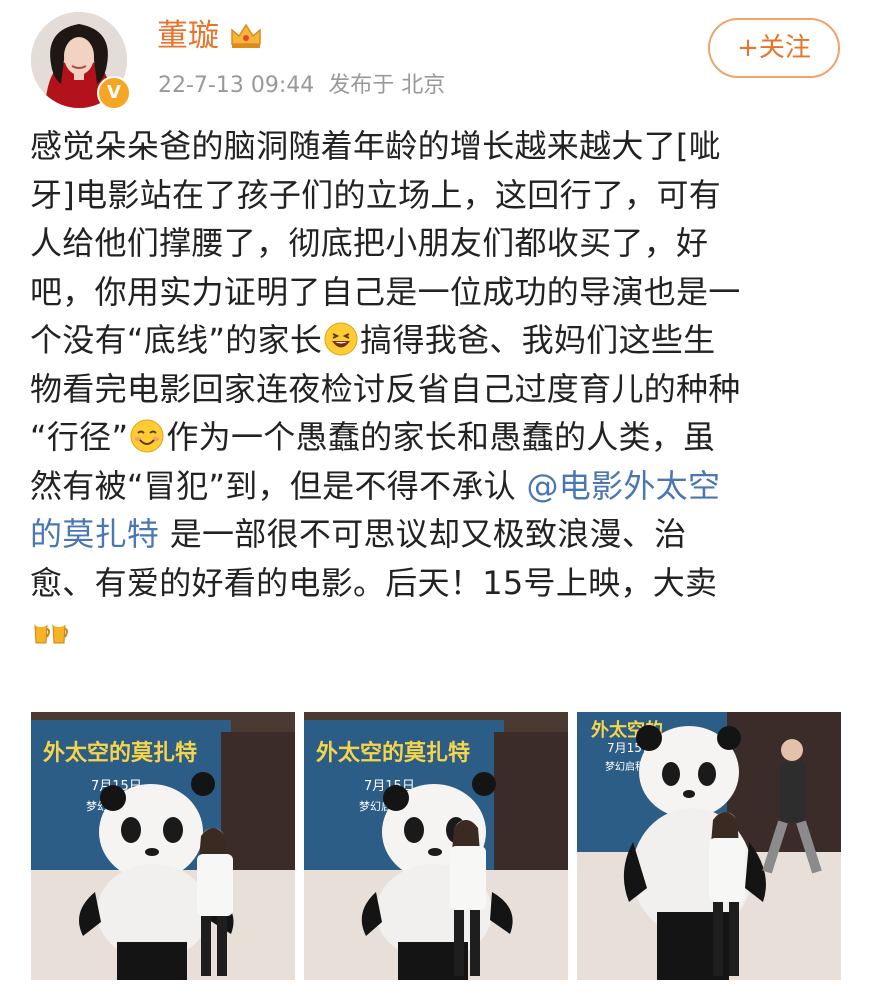 The width and height of the screenshot is (872, 1000). I want to click on post-line: 物看完电影回家连夜检讨反省自己过度育儿的种种, so click(437, 389).